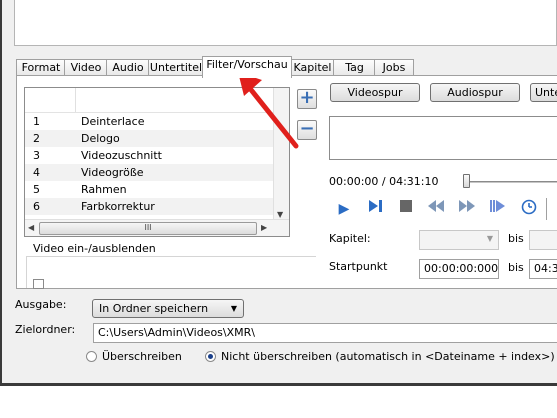 The image size is (557, 418). What do you see at coordinates (268, 110) in the screenshot?
I see `annotation-arrow-icon` at bounding box center [268, 110].